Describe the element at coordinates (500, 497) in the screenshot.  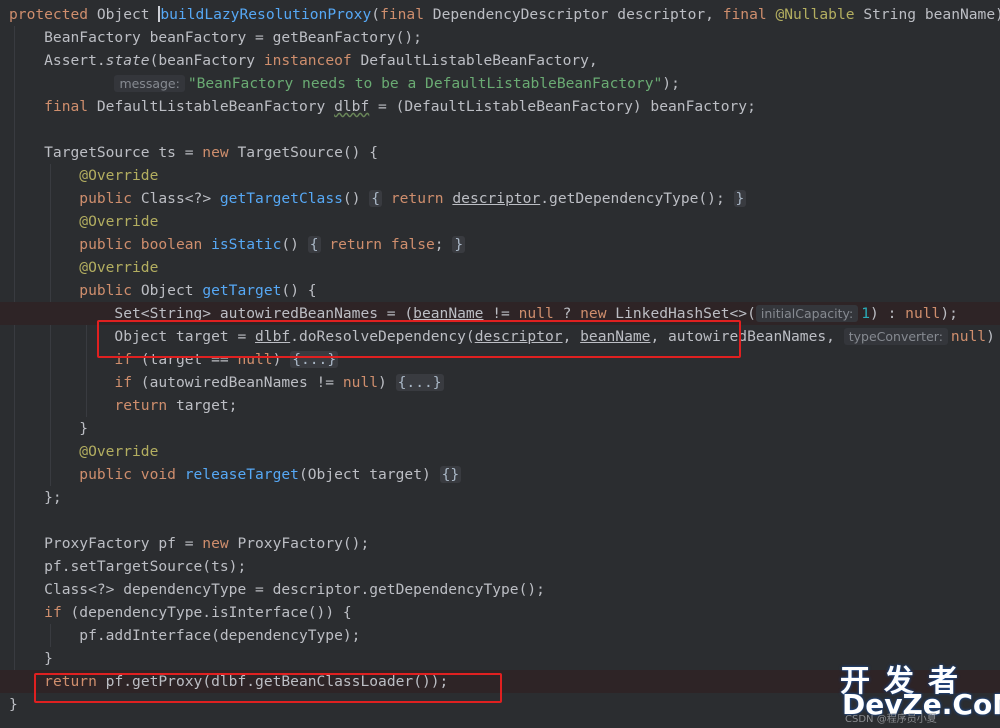
I see `code-line: };` at that location.